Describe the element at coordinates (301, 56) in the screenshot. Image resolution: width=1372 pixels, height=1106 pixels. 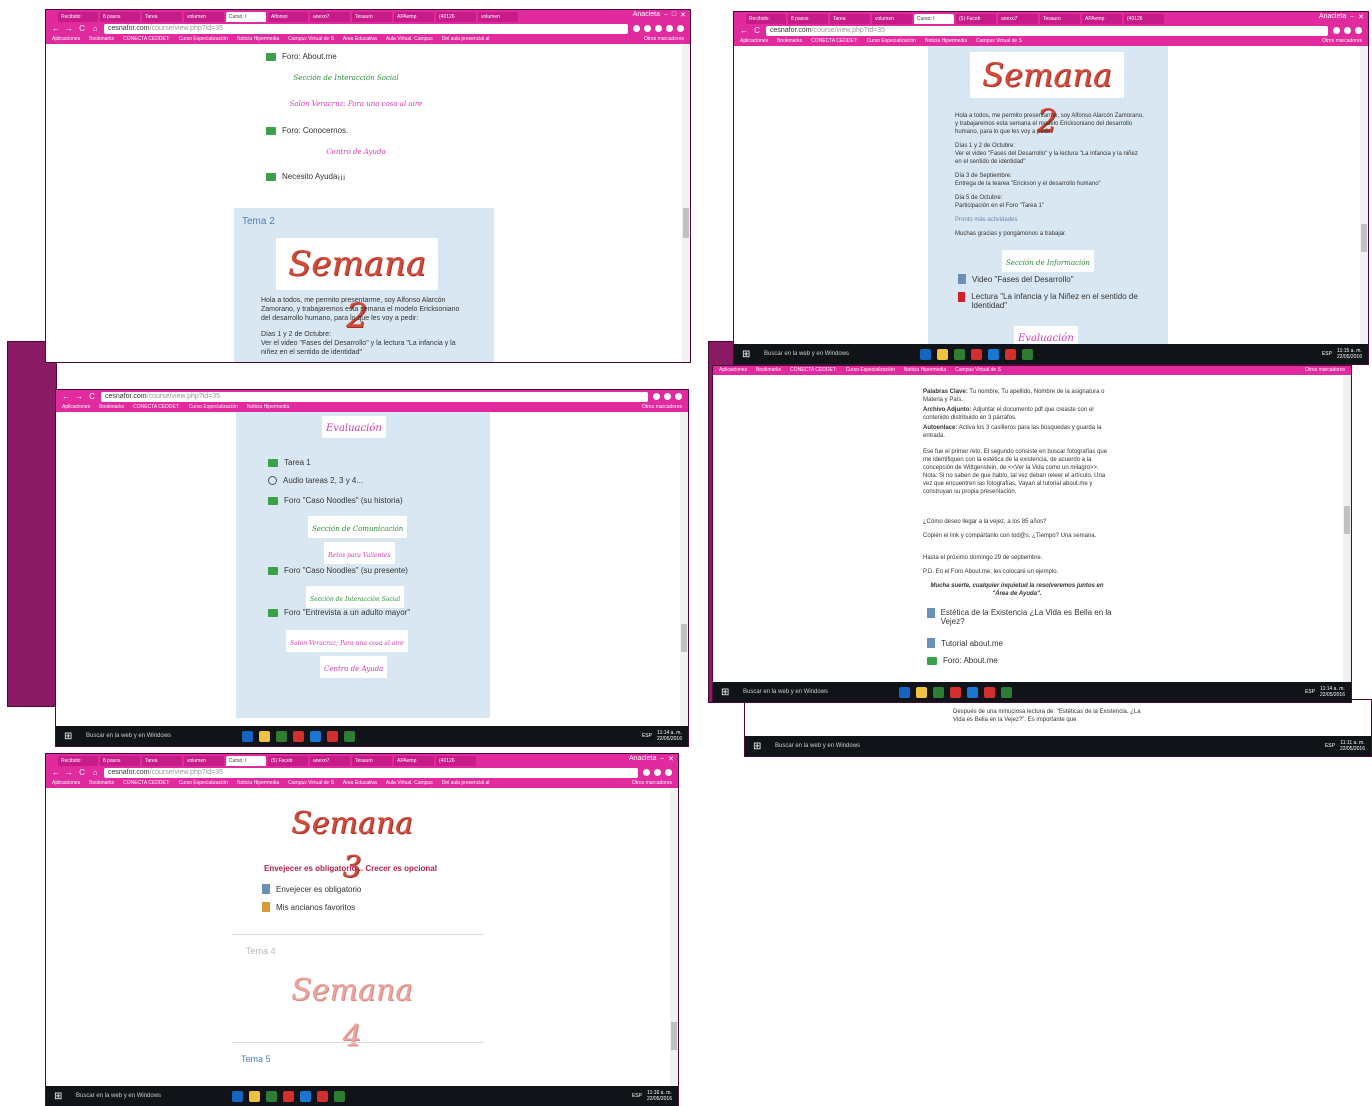
I see `activity-forum-about: Foro: About.me` at that location.